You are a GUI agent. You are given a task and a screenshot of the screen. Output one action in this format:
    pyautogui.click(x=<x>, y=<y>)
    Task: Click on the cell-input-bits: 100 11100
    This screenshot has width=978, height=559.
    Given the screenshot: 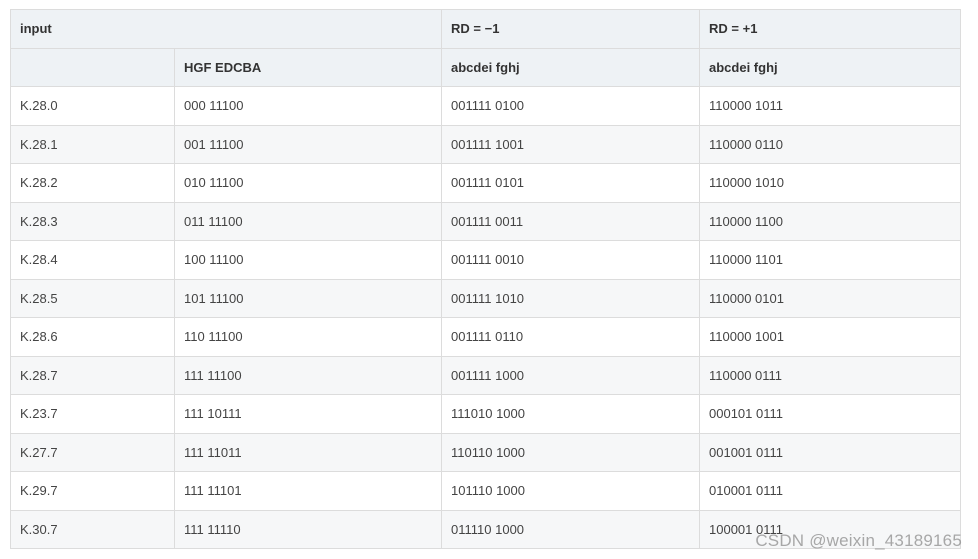 What is the action you would take?
    pyautogui.click(x=308, y=260)
    